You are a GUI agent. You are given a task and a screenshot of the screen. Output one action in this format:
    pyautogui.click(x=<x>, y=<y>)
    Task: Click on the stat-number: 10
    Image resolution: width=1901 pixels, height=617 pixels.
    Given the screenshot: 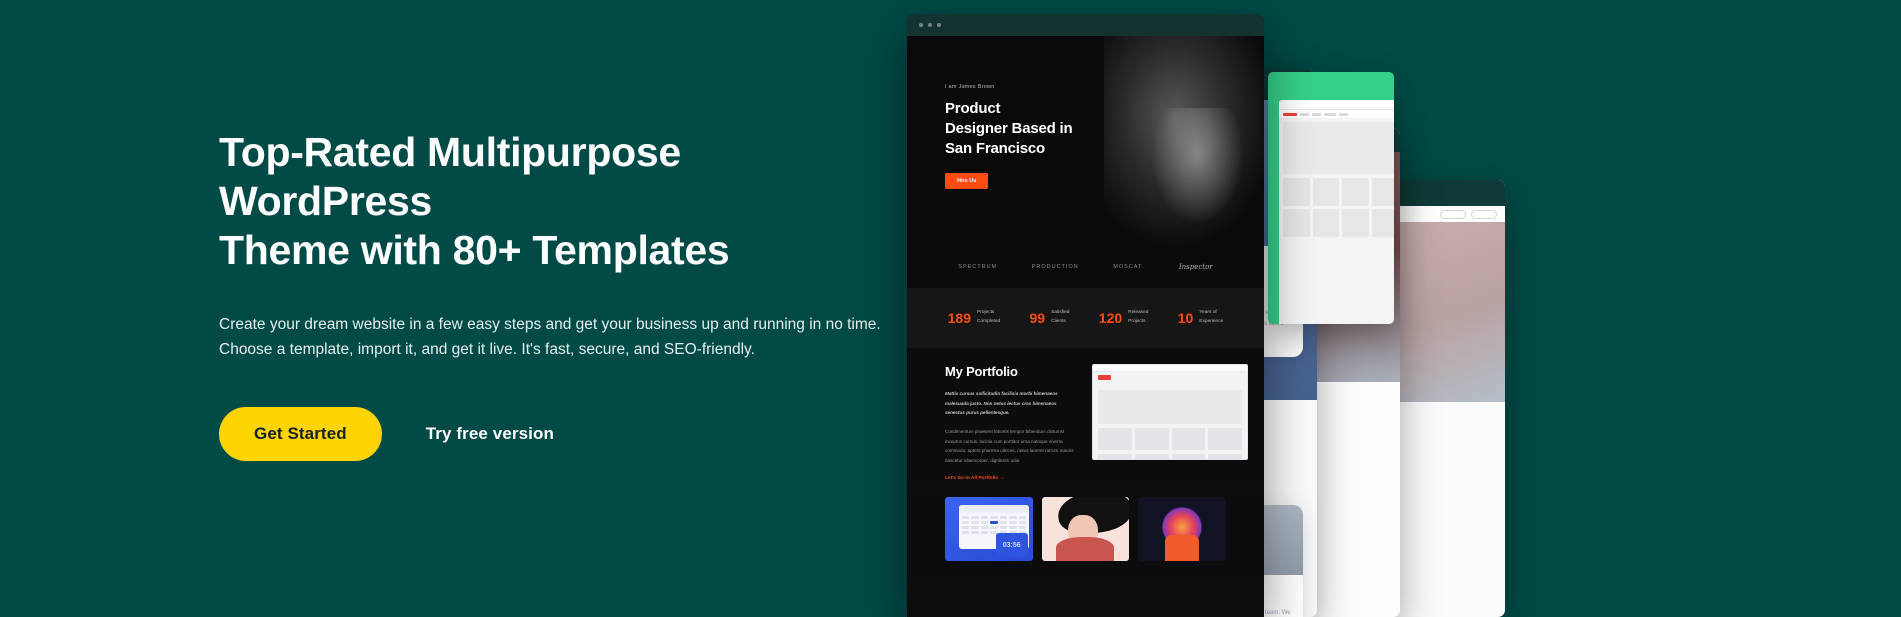 What is the action you would take?
    pyautogui.click(x=1185, y=318)
    